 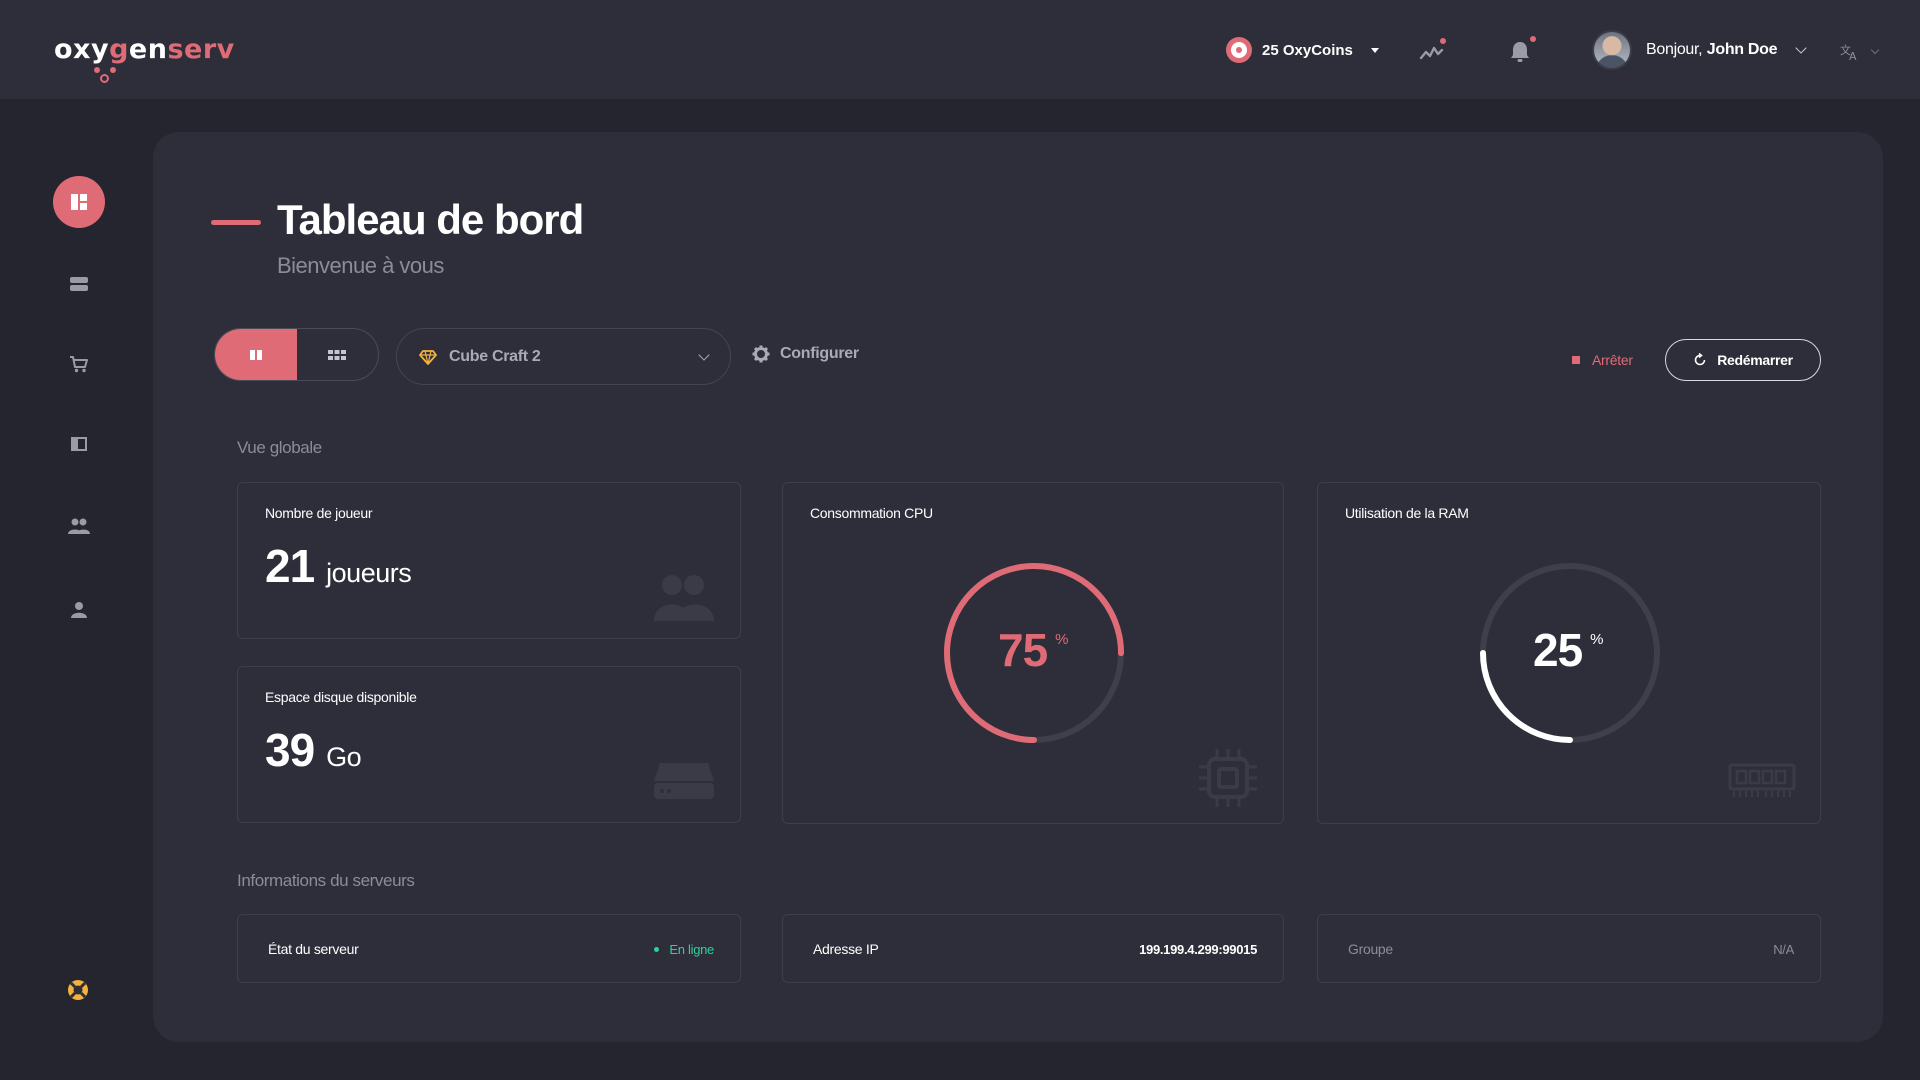 What do you see at coordinates (691, 949) in the screenshot?
I see `status-value: En ligne` at bounding box center [691, 949].